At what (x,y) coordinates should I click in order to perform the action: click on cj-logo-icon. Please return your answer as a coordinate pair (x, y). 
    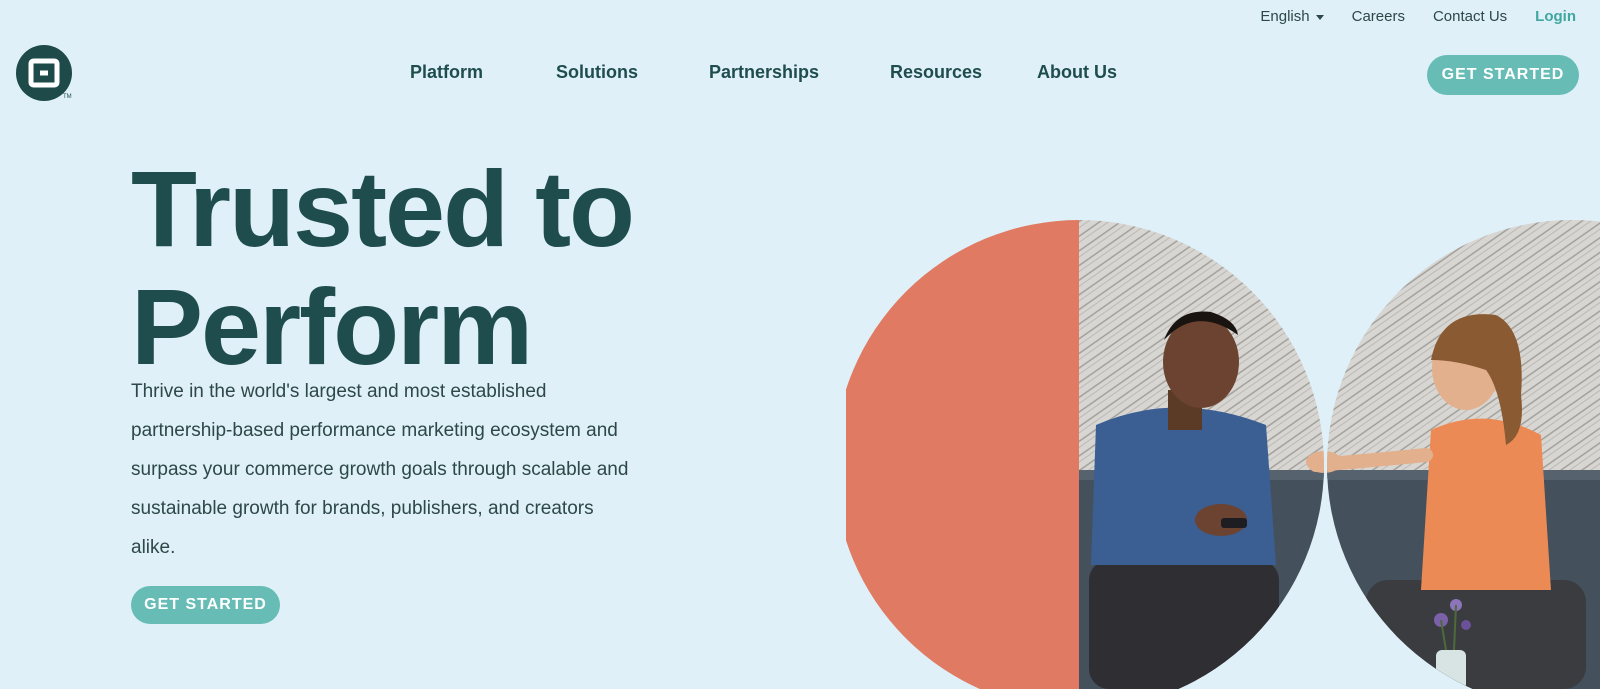
    Looking at the image, I should click on (44, 73).